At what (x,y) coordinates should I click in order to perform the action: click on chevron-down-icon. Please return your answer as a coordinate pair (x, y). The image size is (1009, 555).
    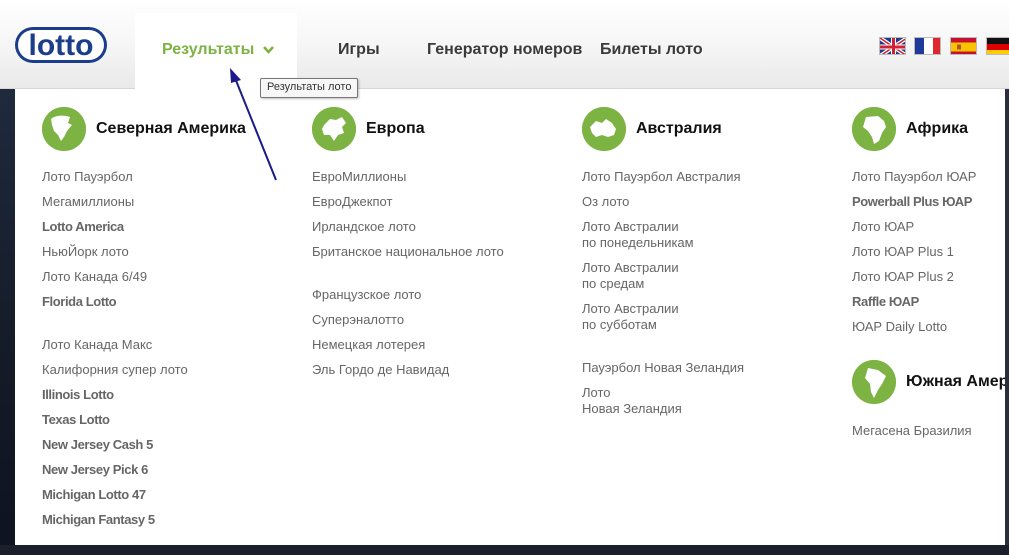
    Looking at the image, I should click on (268, 50).